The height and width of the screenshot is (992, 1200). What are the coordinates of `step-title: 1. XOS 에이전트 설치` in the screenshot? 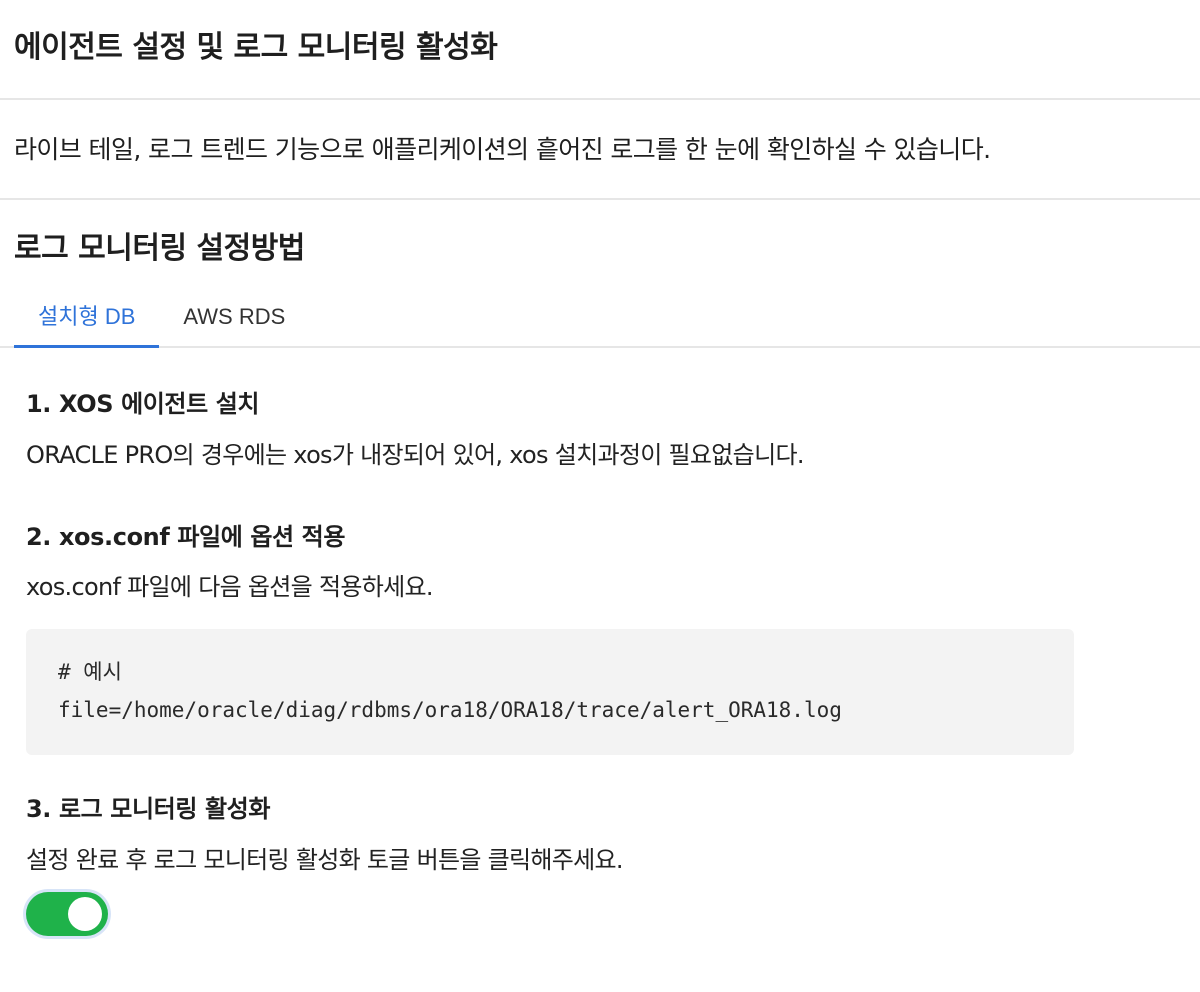 It's located at (143, 404).